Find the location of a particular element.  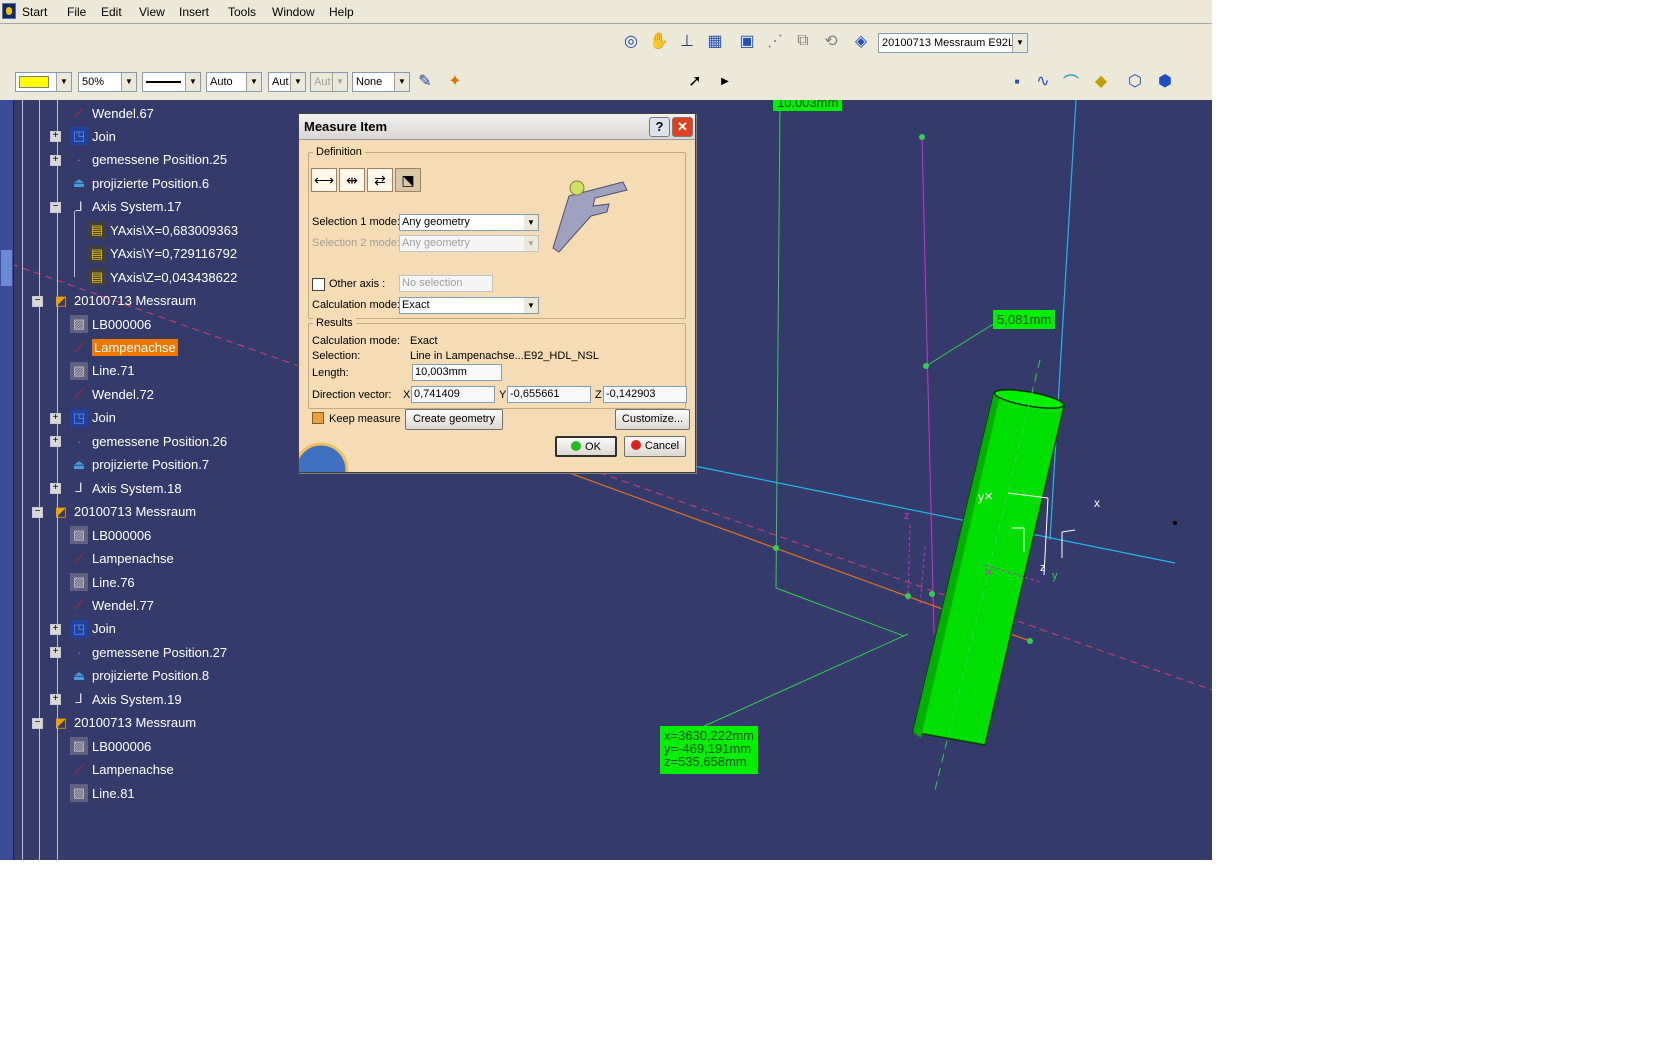

menu-help: Help is located at coordinates (341, 12).